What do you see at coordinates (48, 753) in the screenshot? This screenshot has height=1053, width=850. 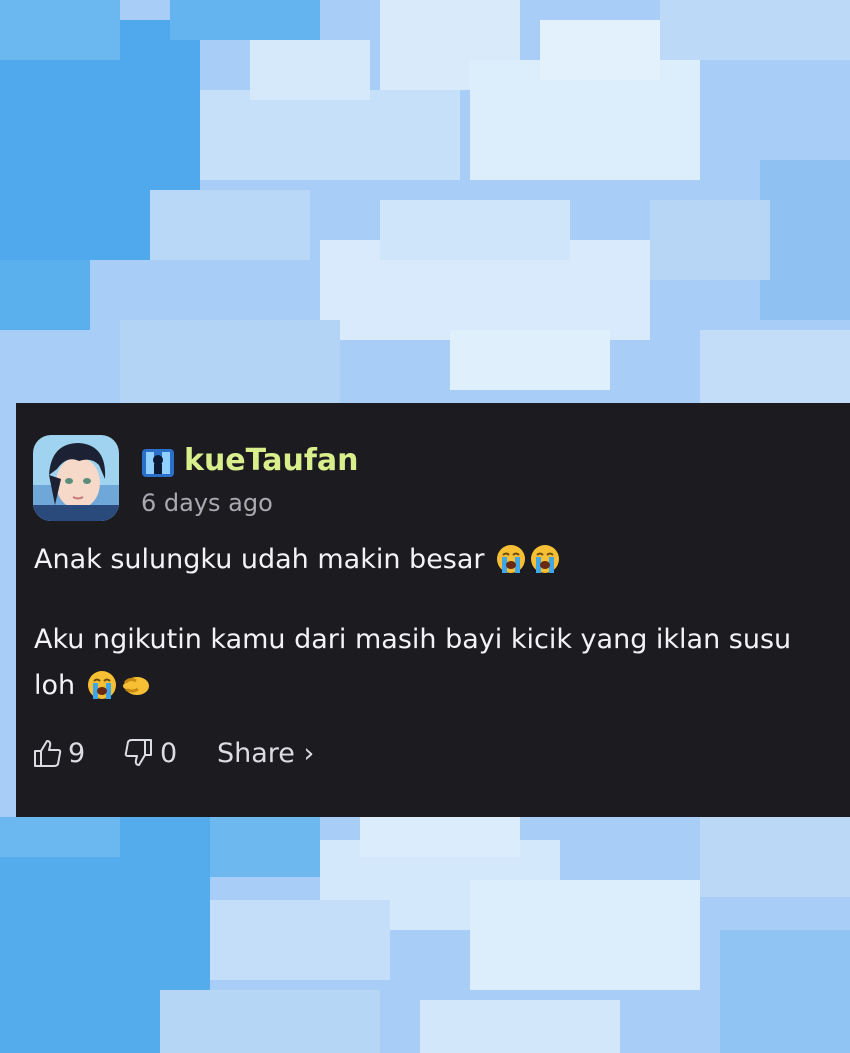 I see `thumbs-up-icon` at bounding box center [48, 753].